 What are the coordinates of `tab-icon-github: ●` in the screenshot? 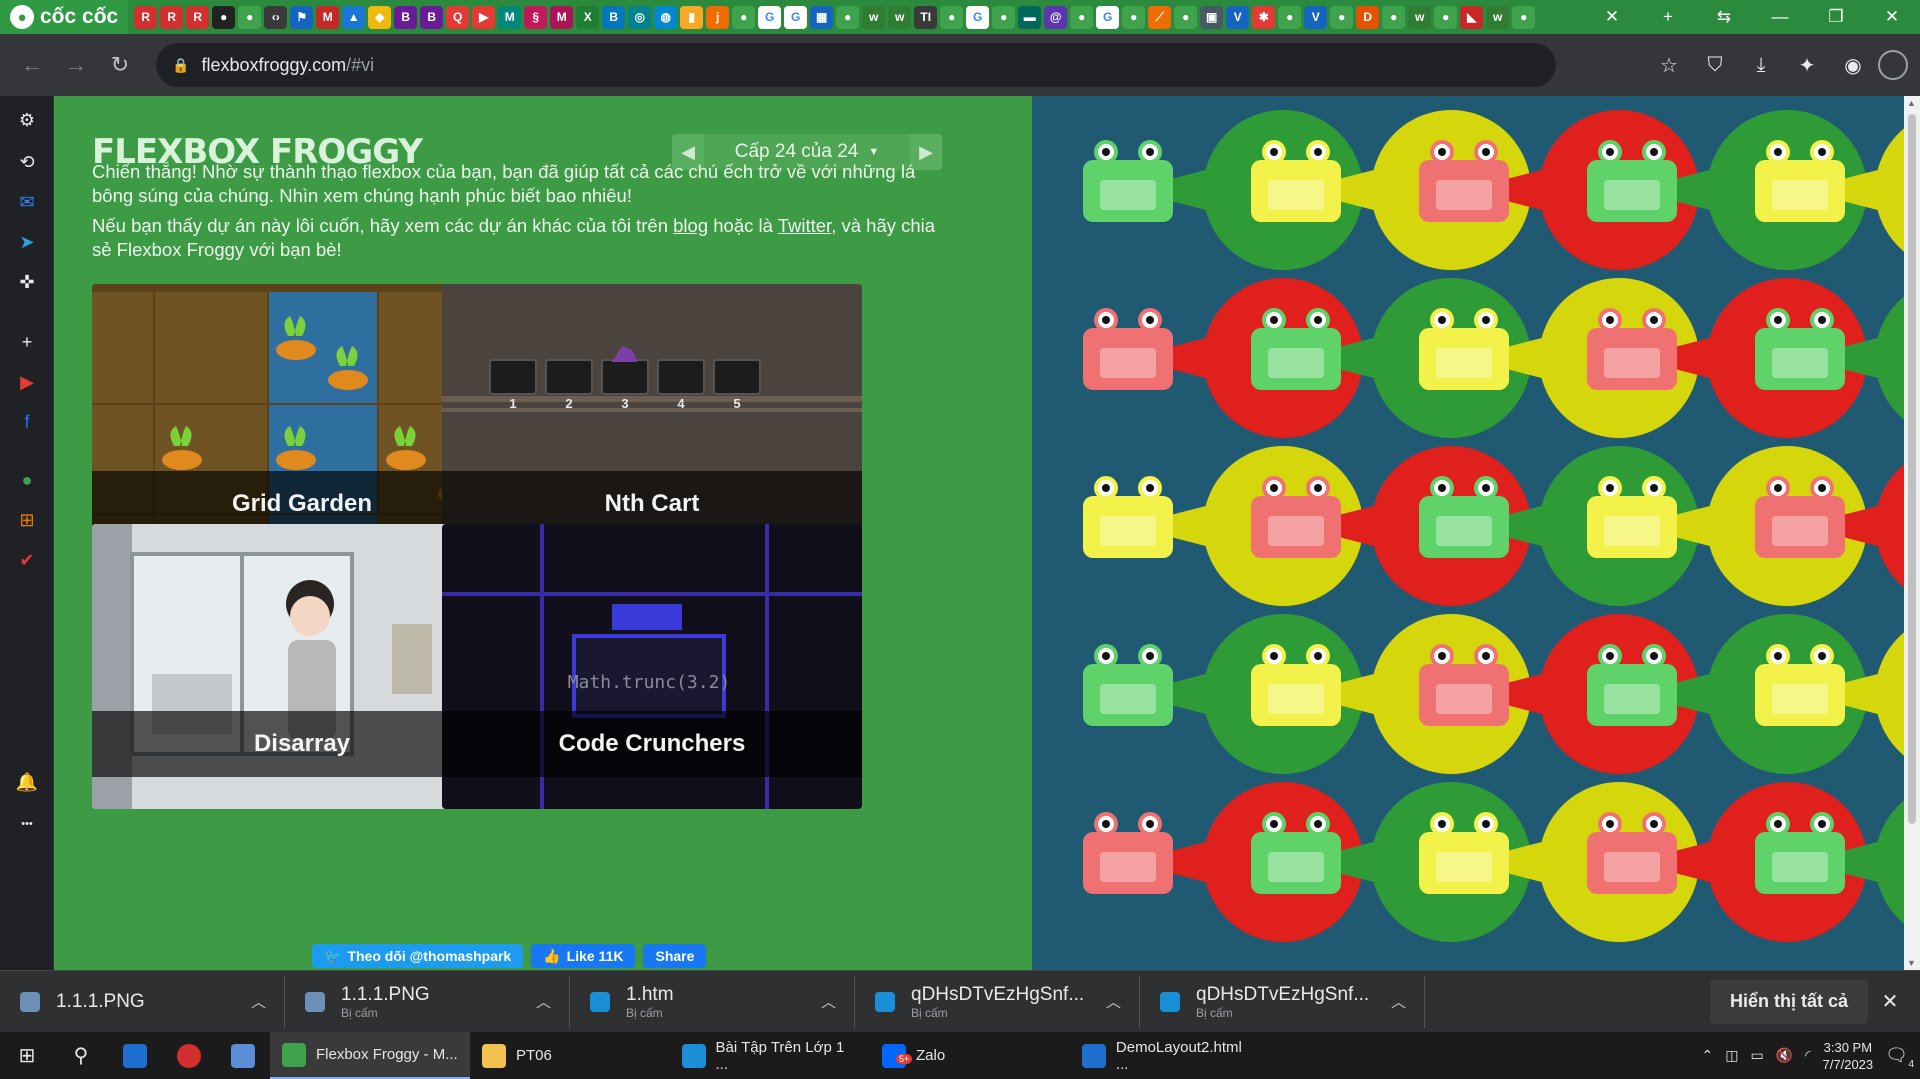 It's located at (224, 17).